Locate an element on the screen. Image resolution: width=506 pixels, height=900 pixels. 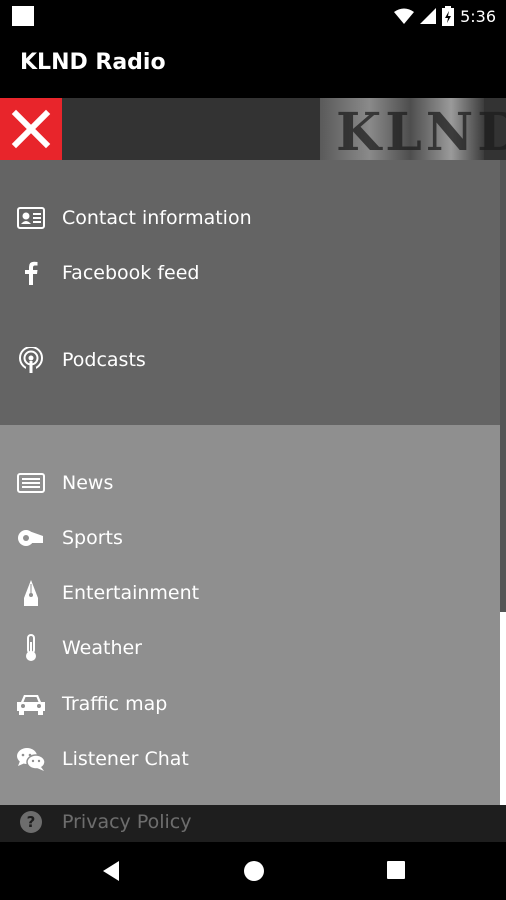
podcast-icon is located at coordinates (31, 360).